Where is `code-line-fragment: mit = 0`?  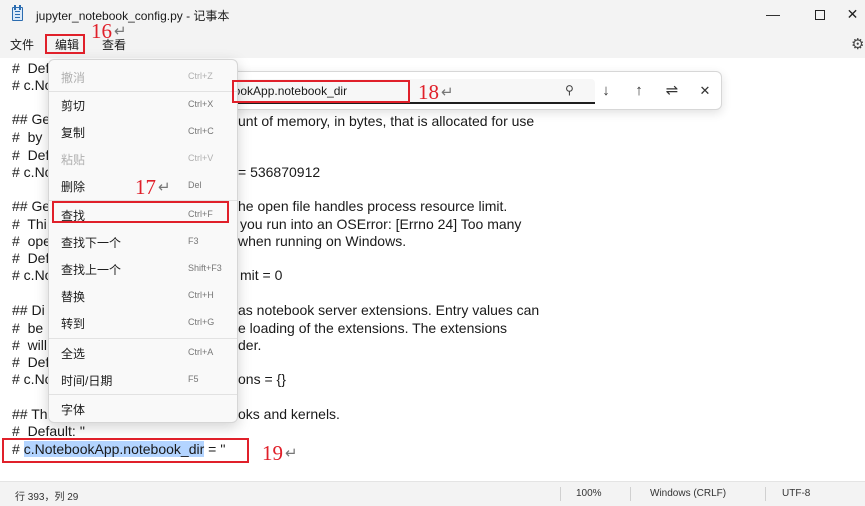 code-line-fragment: mit = 0 is located at coordinates (261, 275).